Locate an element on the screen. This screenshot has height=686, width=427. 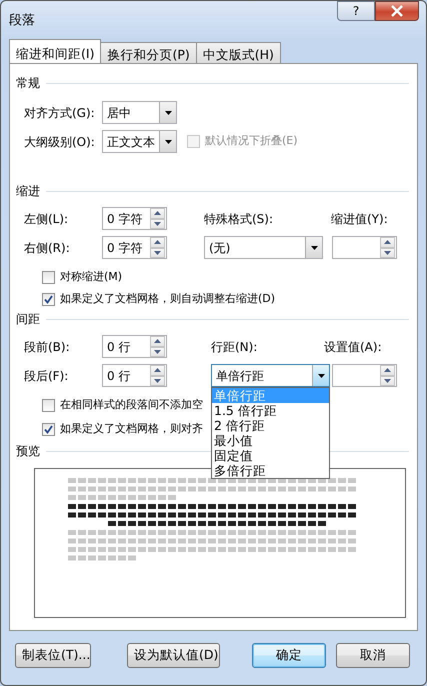
section-title: 缩进 is located at coordinates (28, 191).